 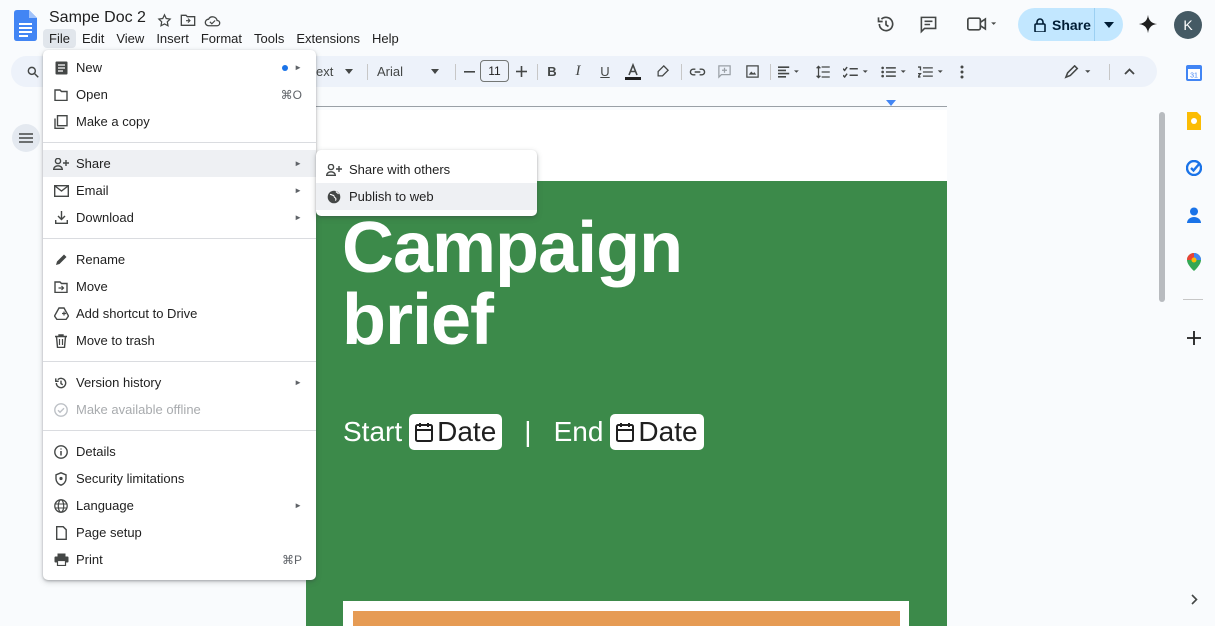 What do you see at coordinates (668, 431) in the screenshot?
I see `end-date-text: Date` at bounding box center [668, 431].